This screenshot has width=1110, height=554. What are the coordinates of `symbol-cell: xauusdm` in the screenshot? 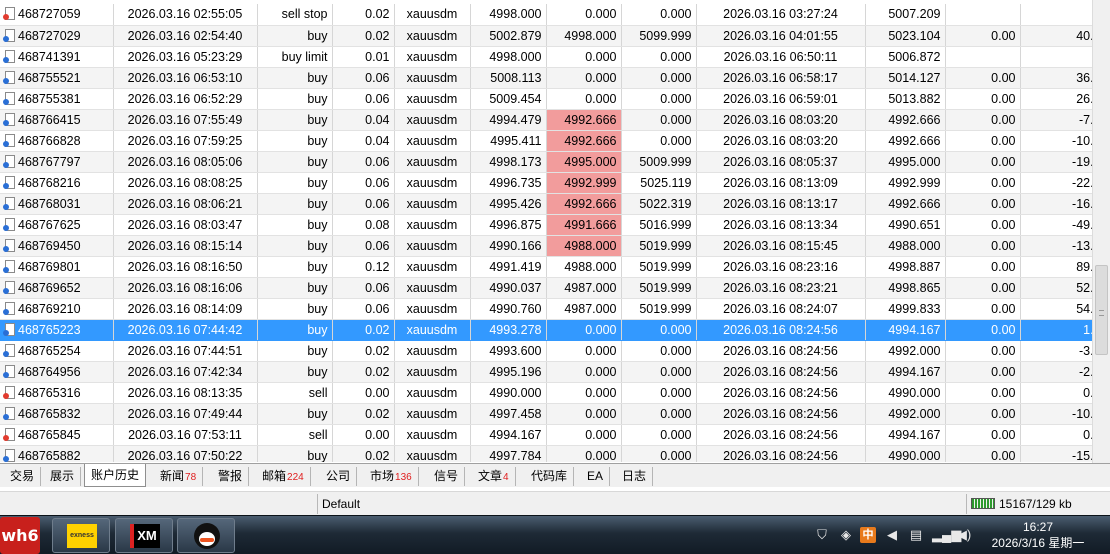 It's located at (432, 78).